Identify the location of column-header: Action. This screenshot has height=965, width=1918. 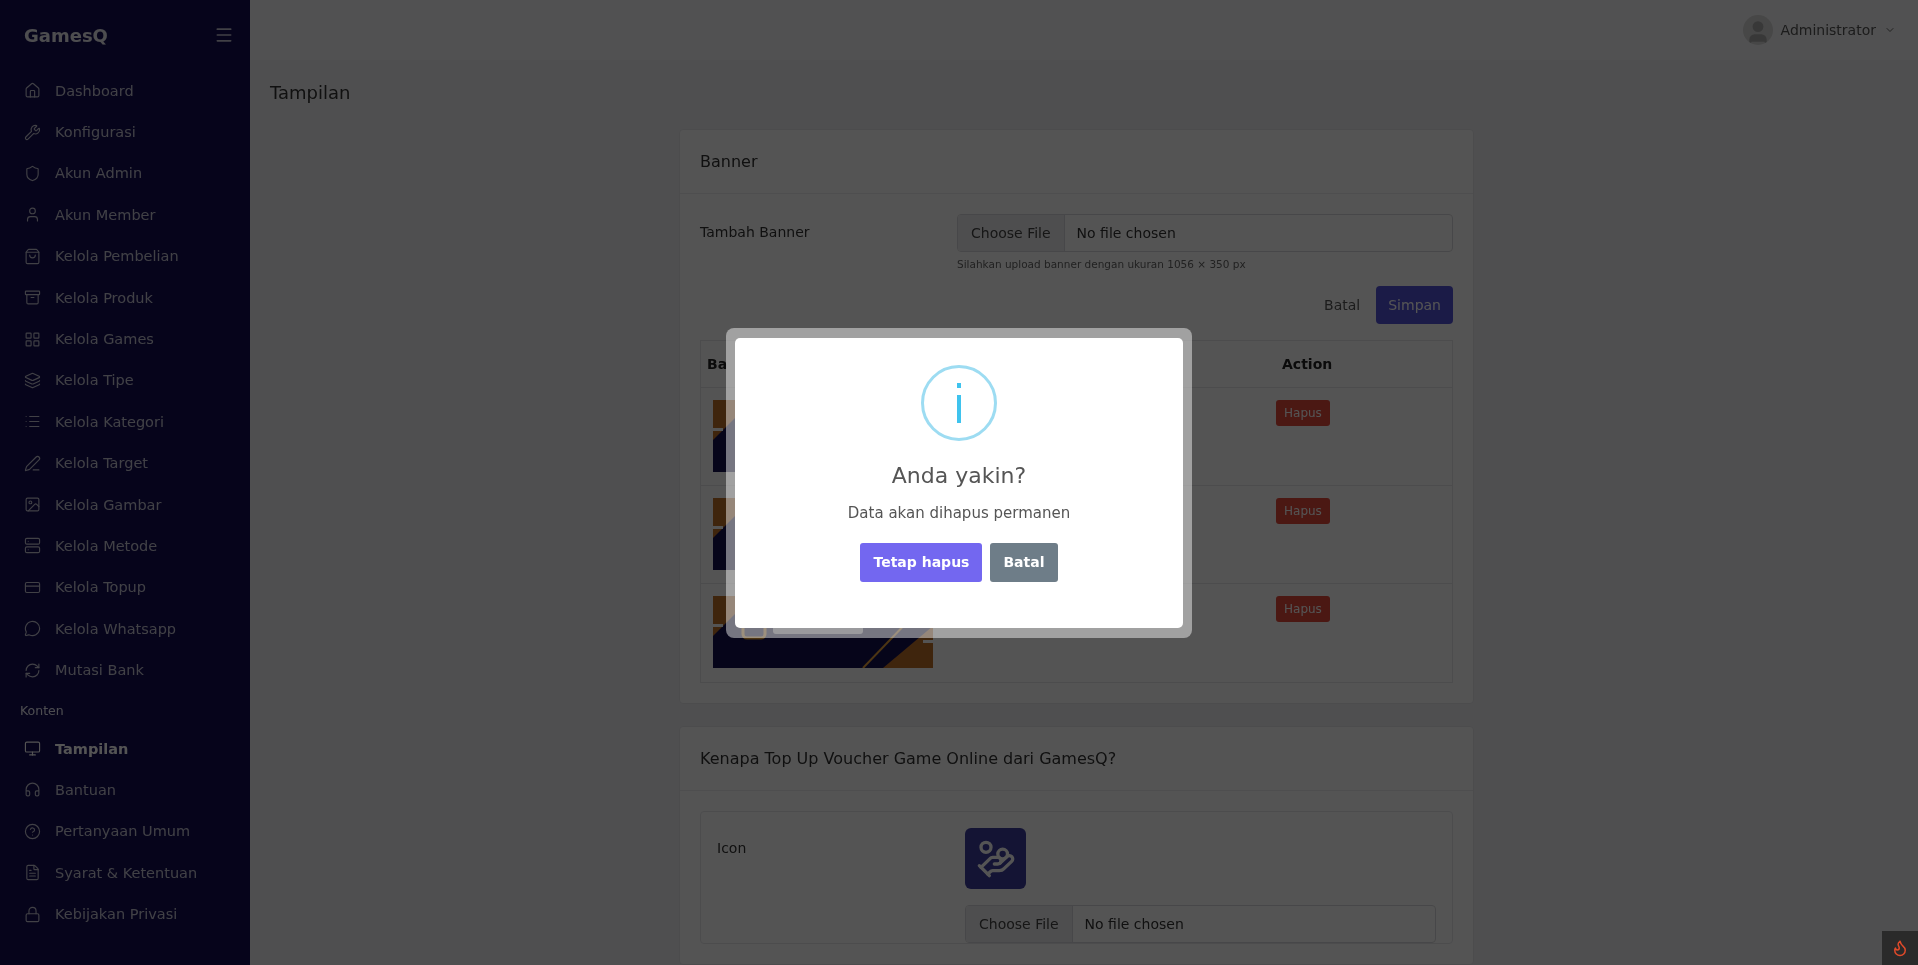
(1307, 364).